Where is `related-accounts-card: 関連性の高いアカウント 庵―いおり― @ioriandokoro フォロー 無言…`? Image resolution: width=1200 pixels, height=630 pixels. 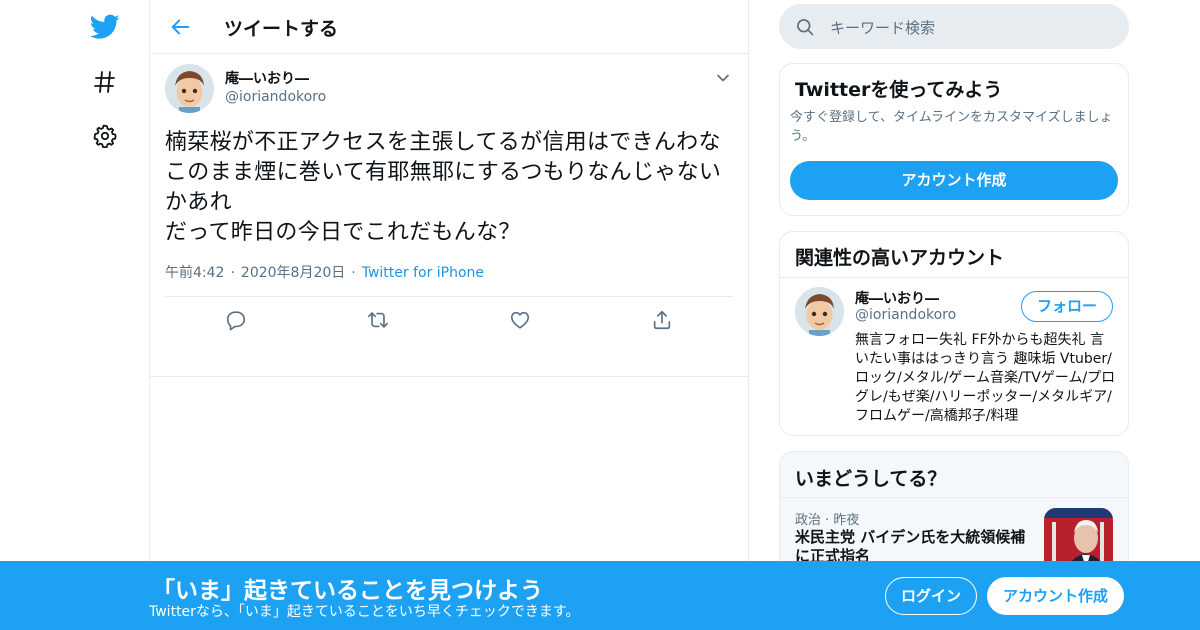 related-accounts-card: 関連性の高いアカウント 庵―いおり― @ioriandokoro フォロー 無言… is located at coordinates (954, 333).